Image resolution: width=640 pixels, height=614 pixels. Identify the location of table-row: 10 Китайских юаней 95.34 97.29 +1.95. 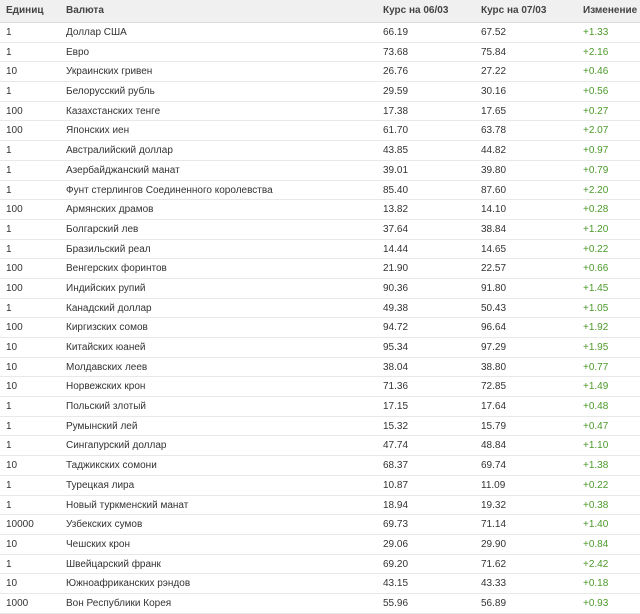
(320, 348).